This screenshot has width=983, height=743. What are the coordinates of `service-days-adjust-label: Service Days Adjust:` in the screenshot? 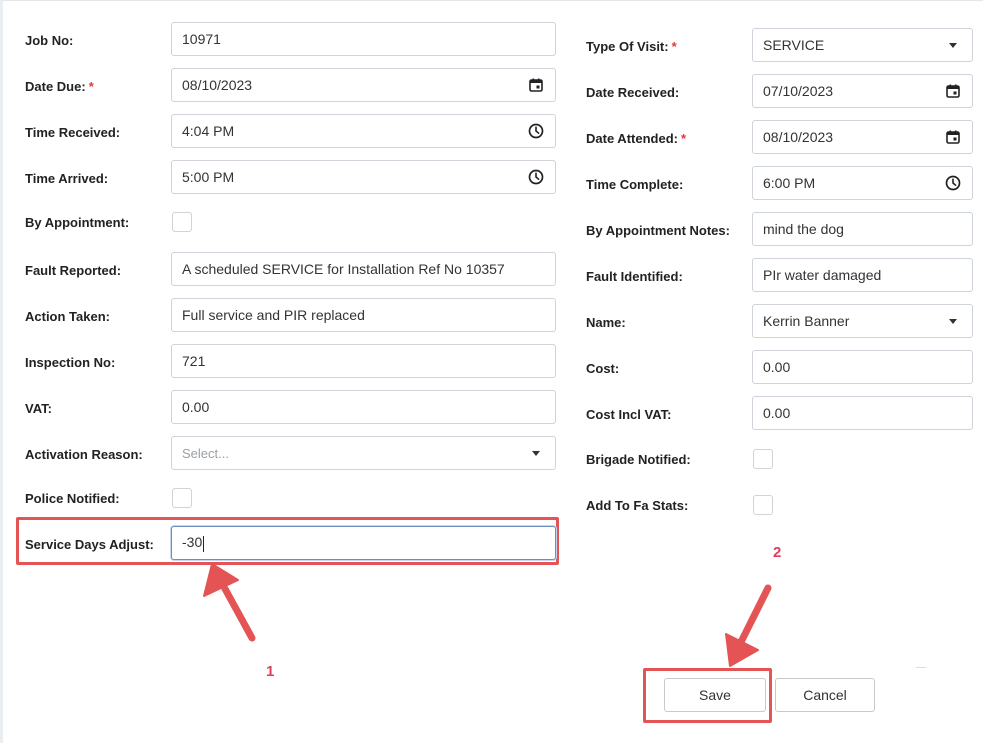 It's located at (89, 544).